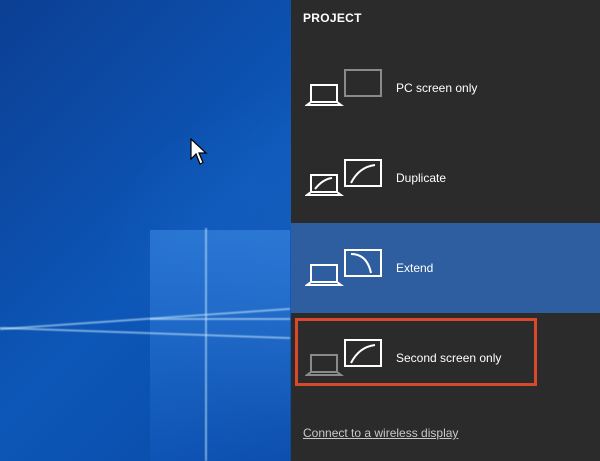  Describe the element at coordinates (437, 88) in the screenshot. I see `option-label: PC screen only` at that location.